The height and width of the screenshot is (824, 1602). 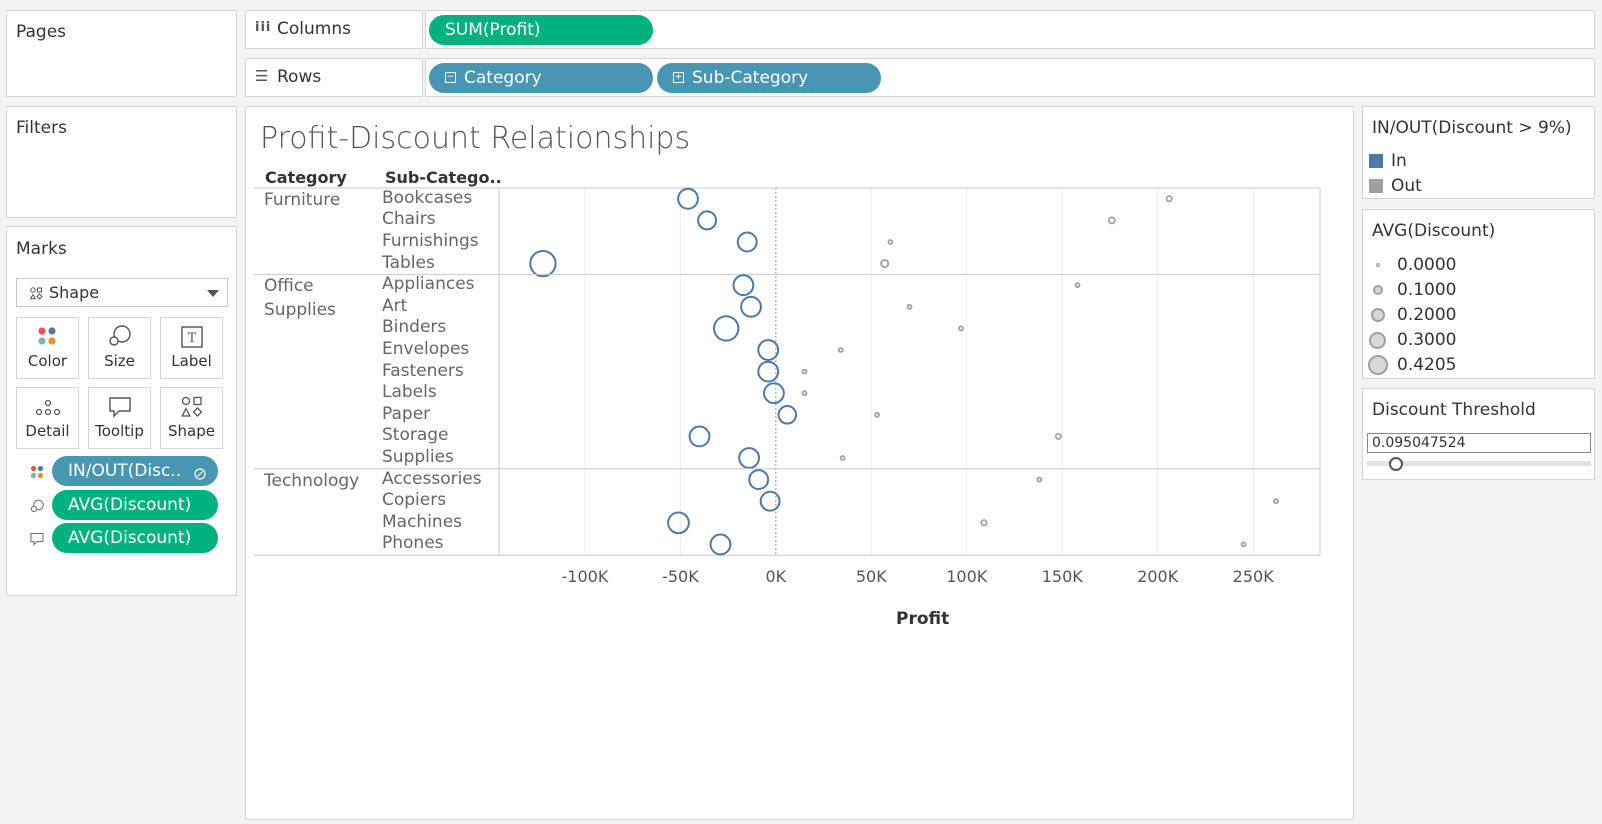 I want to click on size-label: Size, so click(x=119, y=361).